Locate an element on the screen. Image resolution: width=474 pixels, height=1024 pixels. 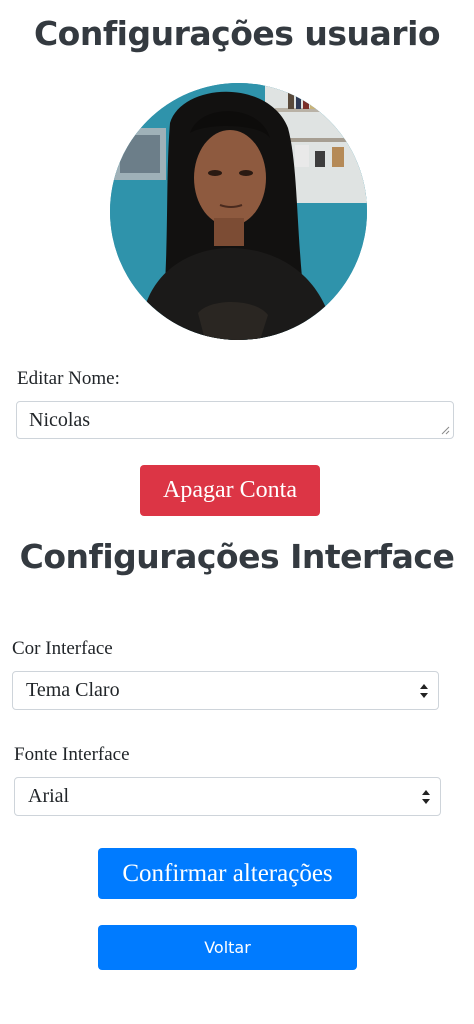
interface-color-selected: Tema Claro is located at coordinates (73, 690).